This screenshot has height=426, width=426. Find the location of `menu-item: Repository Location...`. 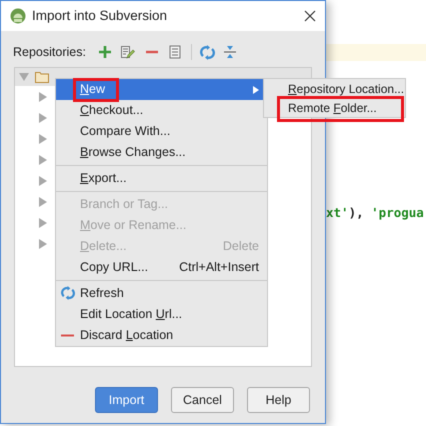

menu-item: Repository Location... is located at coordinates (334, 89).